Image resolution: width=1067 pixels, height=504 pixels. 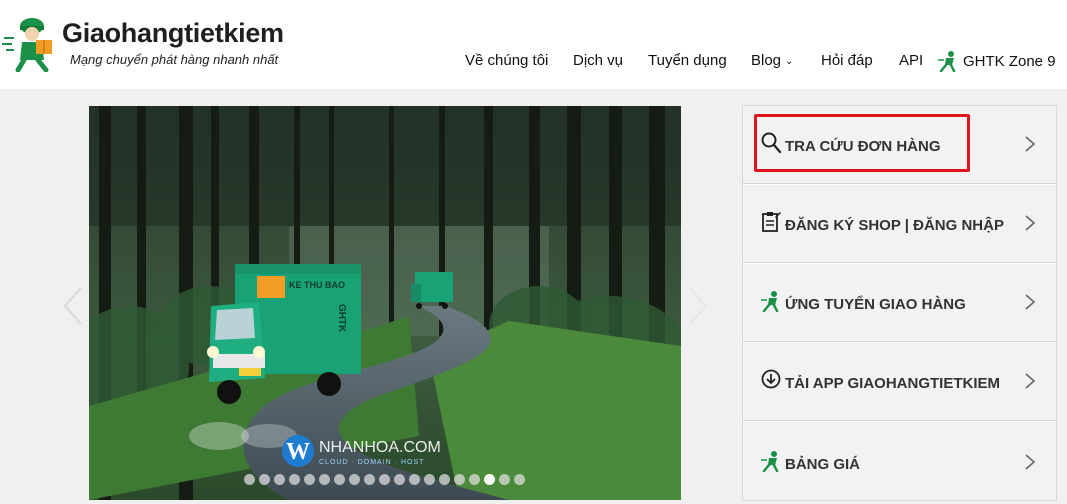 I want to click on nav-api: API, so click(x=911, y=60).